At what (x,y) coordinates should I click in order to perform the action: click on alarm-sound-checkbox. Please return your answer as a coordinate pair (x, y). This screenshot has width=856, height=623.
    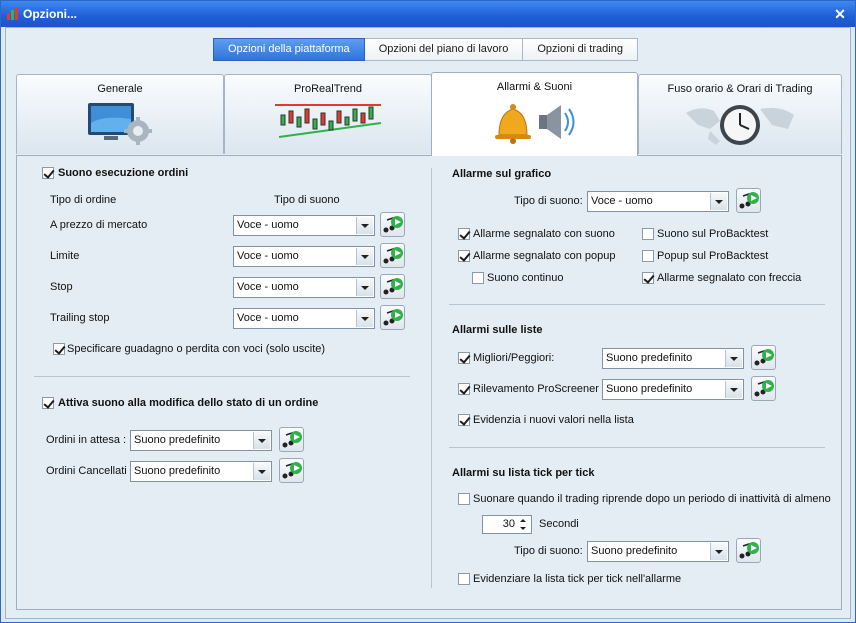
    Looking at the image, I should click on (464, 234).